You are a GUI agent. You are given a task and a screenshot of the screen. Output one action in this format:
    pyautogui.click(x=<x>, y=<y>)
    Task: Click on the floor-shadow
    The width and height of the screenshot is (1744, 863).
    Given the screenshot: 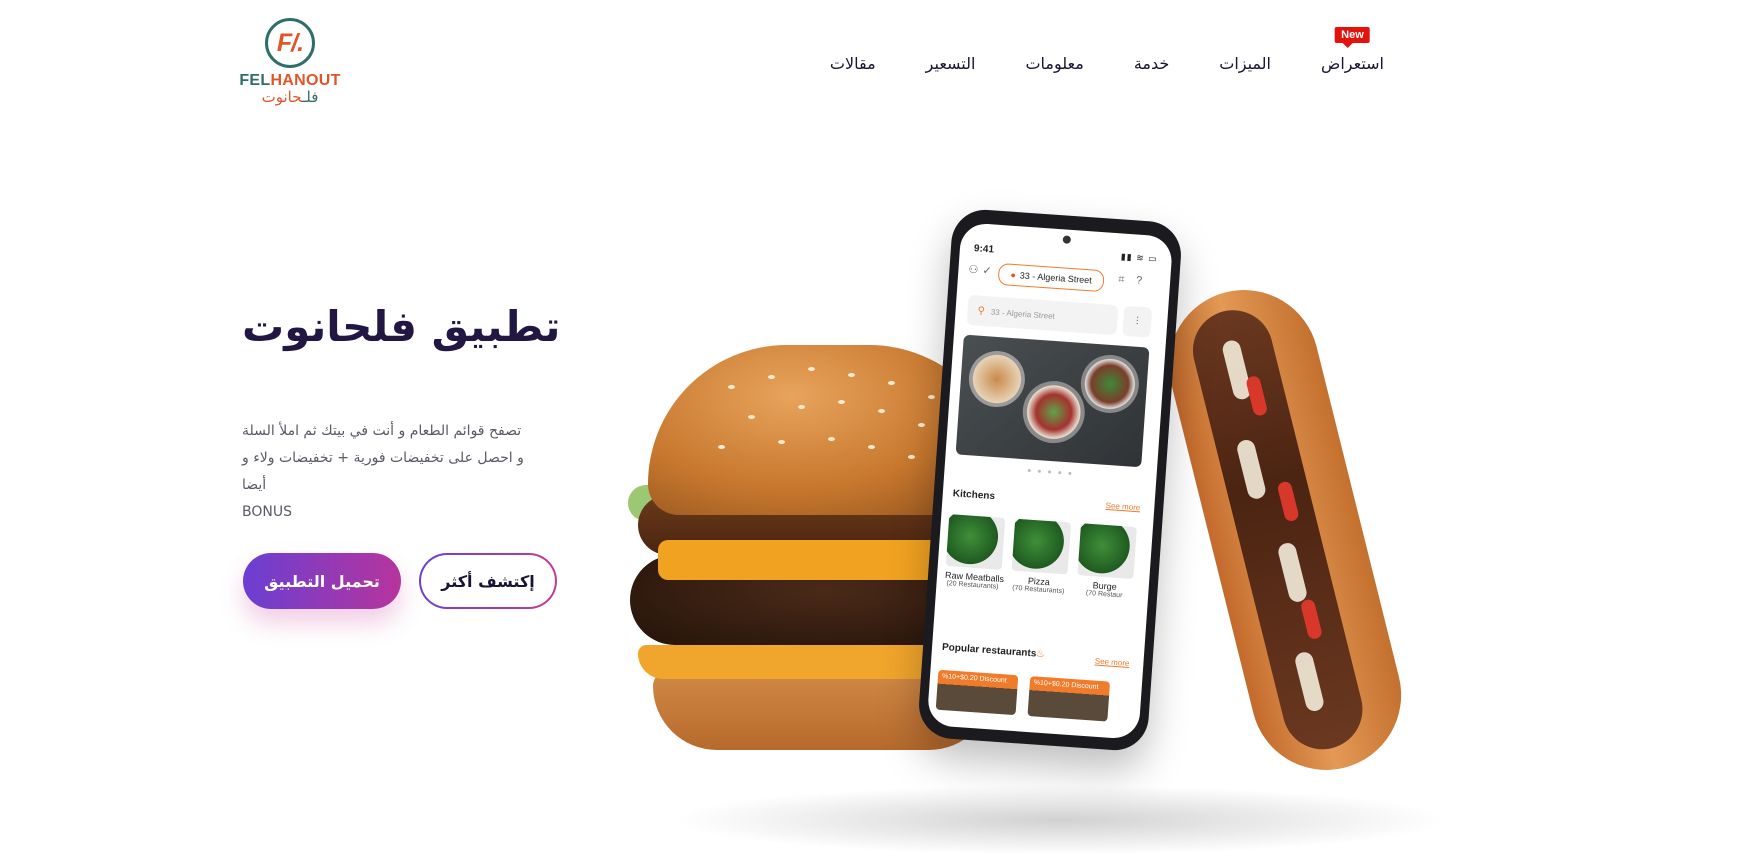 What is the action you would take?
    pyautogui.click(x=1060, y=820)
    